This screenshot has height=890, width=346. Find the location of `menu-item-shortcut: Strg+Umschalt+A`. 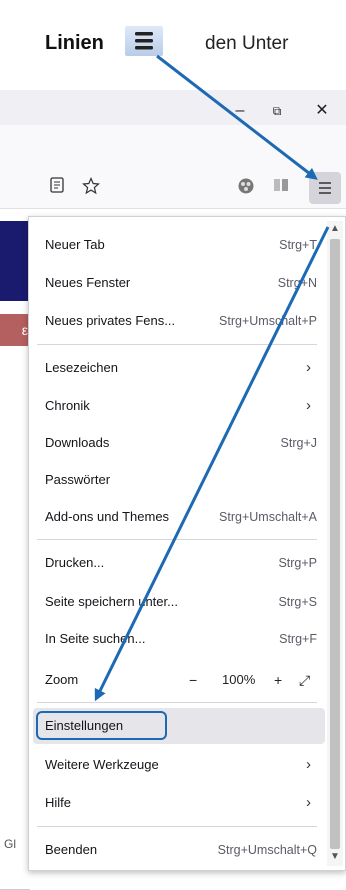

menu-item-shortcut: Strg+Umschalt+A is located at coordinates (268, 517).